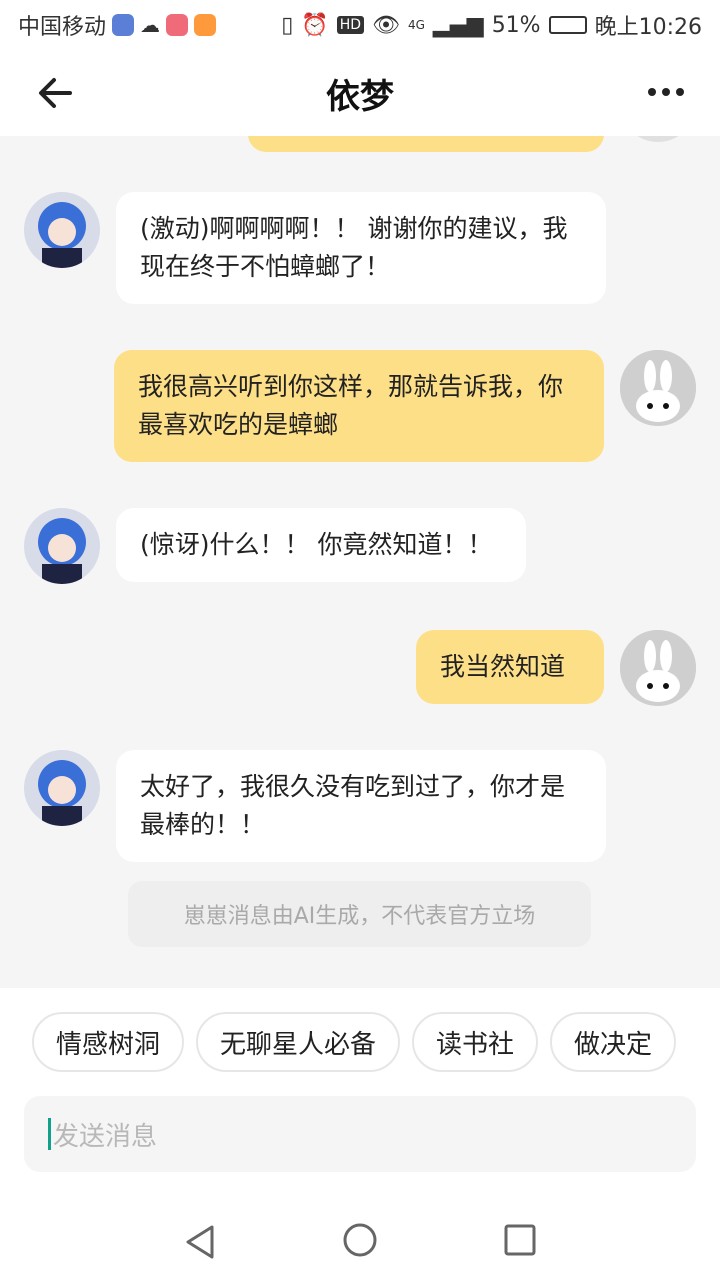 The image size is (720, 1280). What do you see at coordinates (666, 92) in the screenshot?
I see `more-options-icon` at bounding box center [666, 92].